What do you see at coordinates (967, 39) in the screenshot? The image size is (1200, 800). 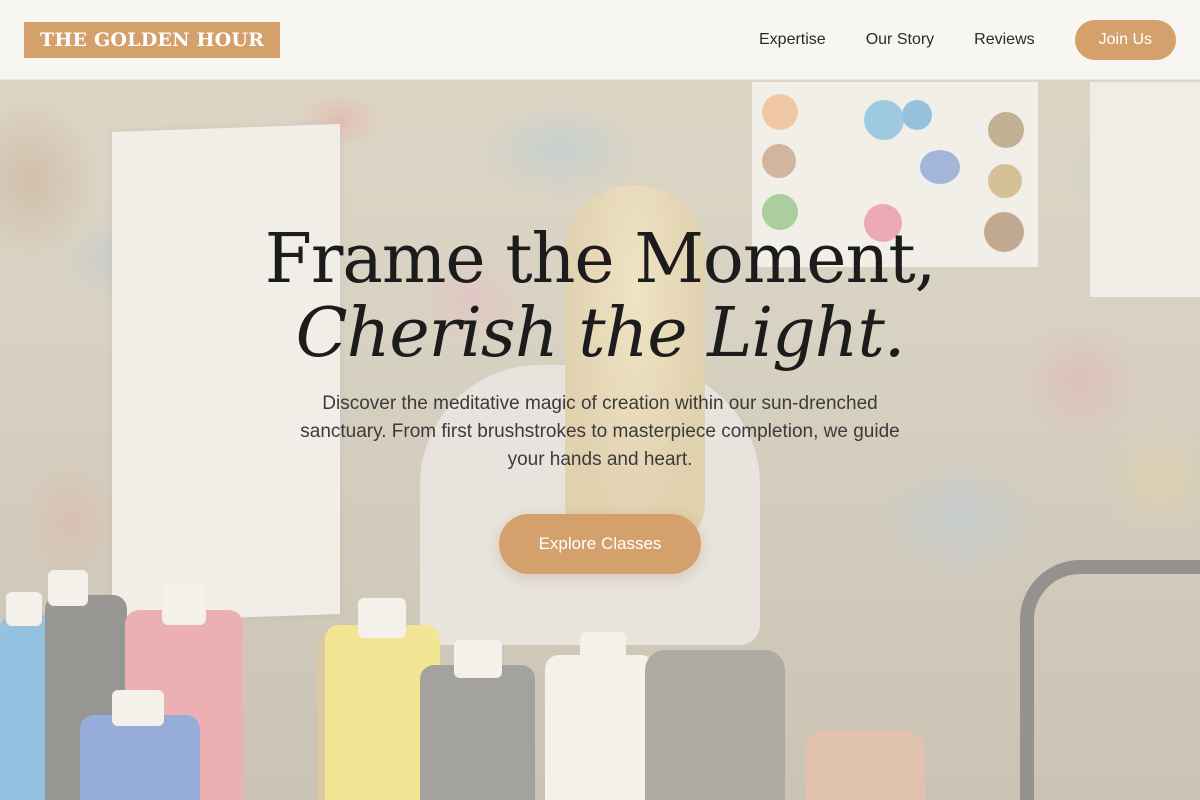 I see `main-nav: Expertise Our Story Reviews Join Us` at bounding box center [967, 39].